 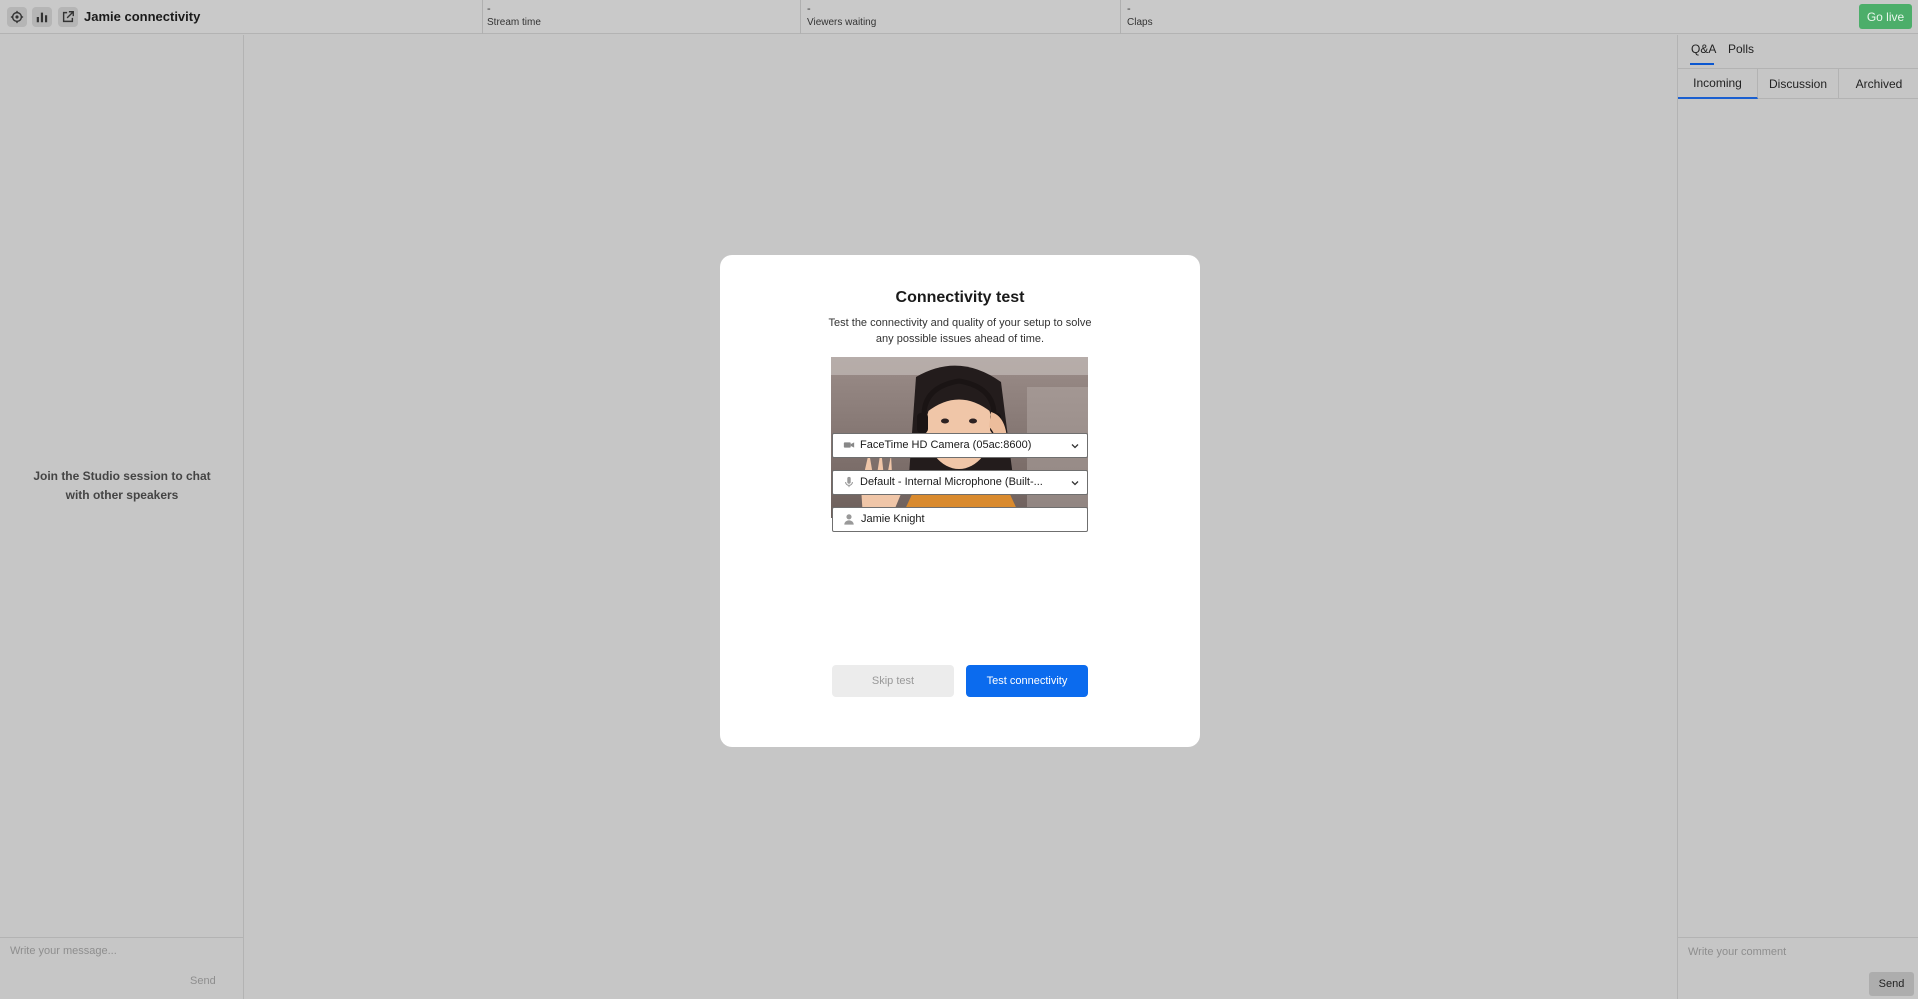 What do you see at coordinates (1140, 22) in the screenshot?
I see `stat-label: Claps` at bounding box center [1140, 22].